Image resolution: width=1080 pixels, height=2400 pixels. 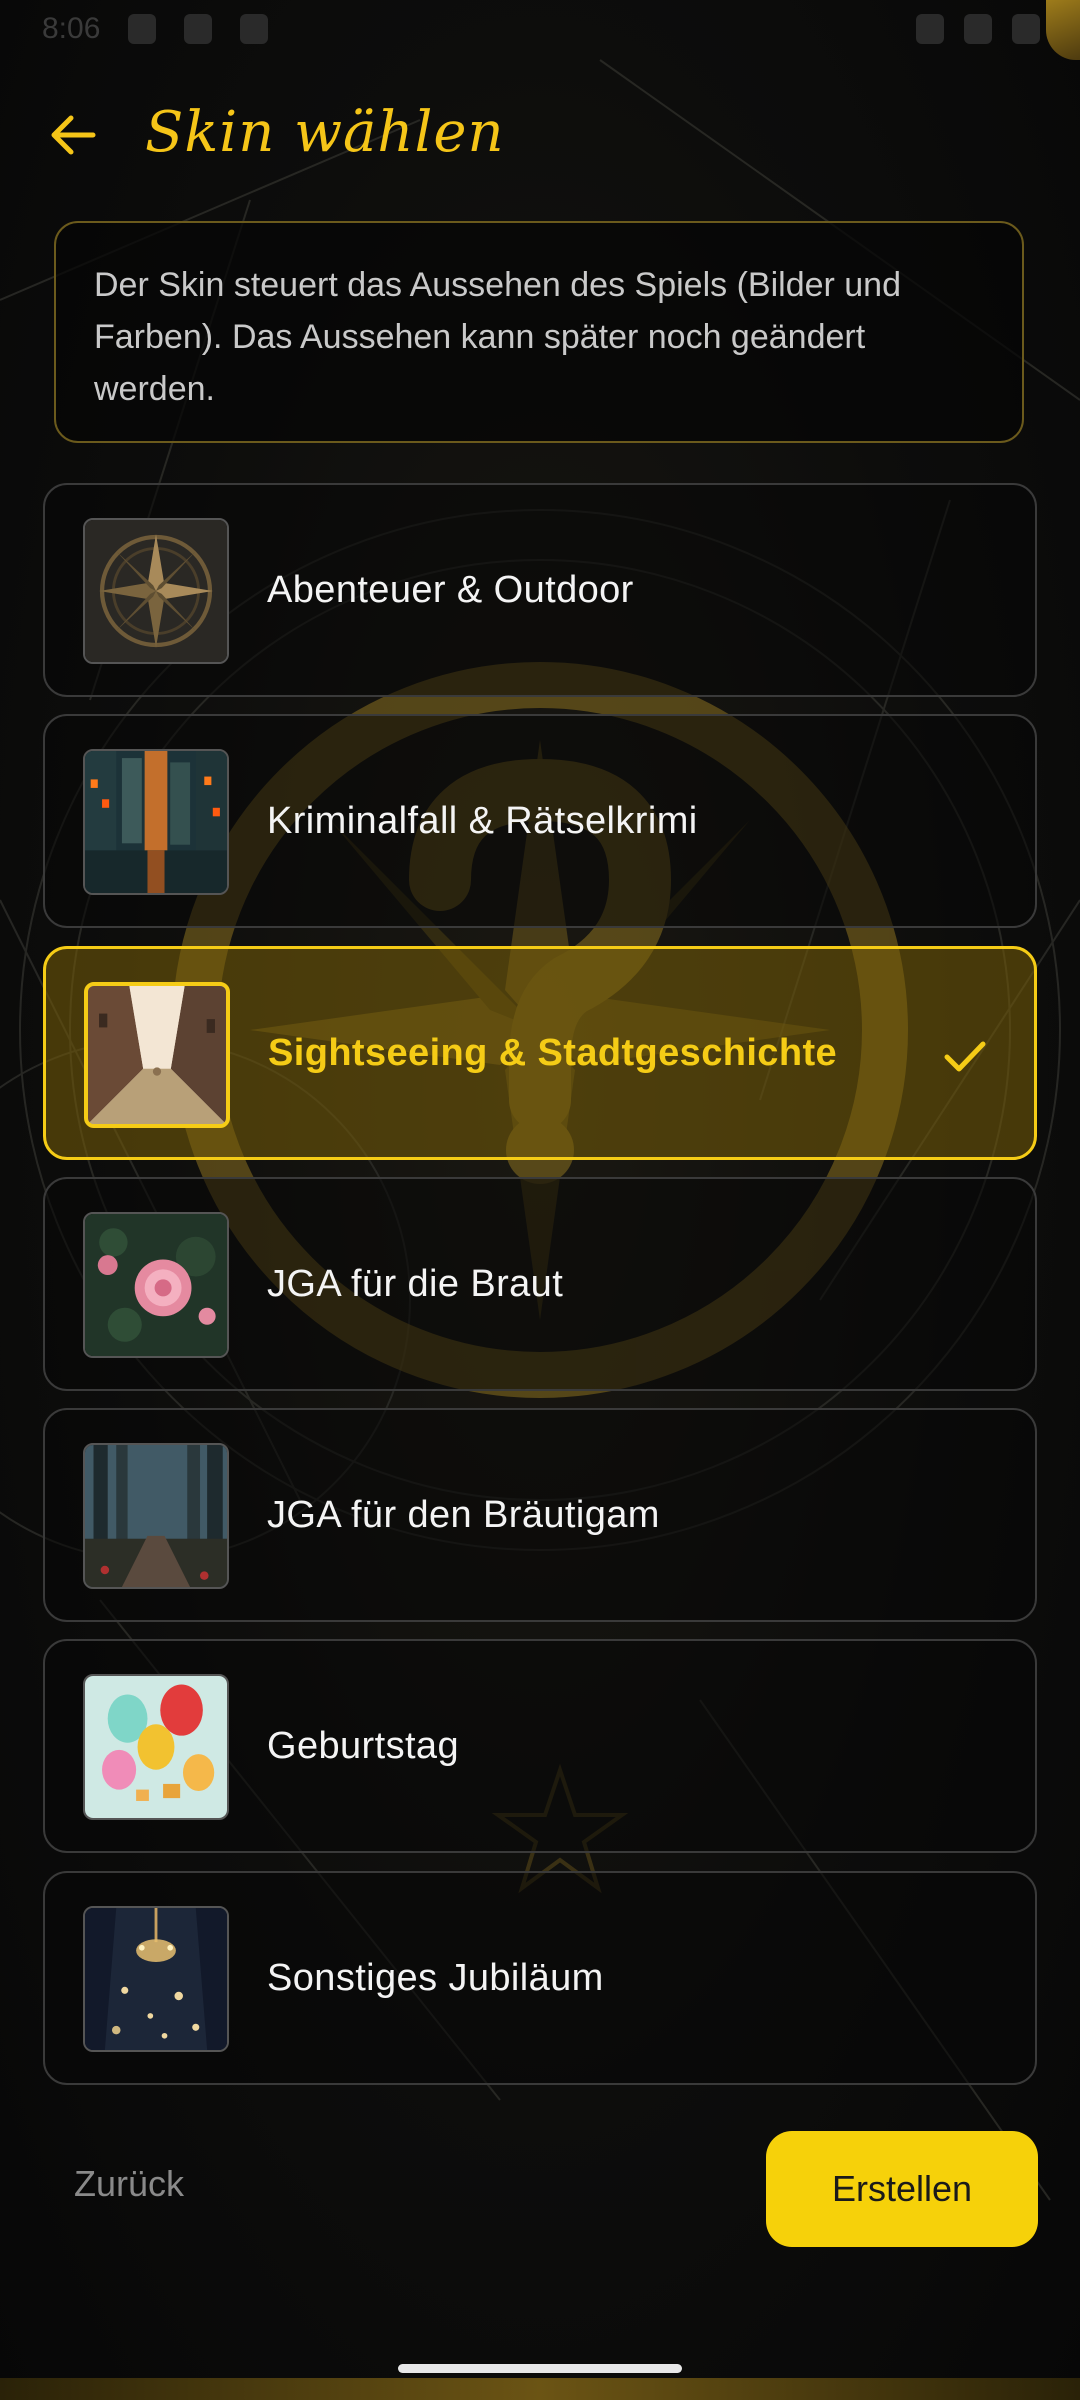 What do you see at coordinates (463, 1514) in the screenshot?
I see `skin-label: JGA für den Bräutigam` at bounding box center [463, 1514].